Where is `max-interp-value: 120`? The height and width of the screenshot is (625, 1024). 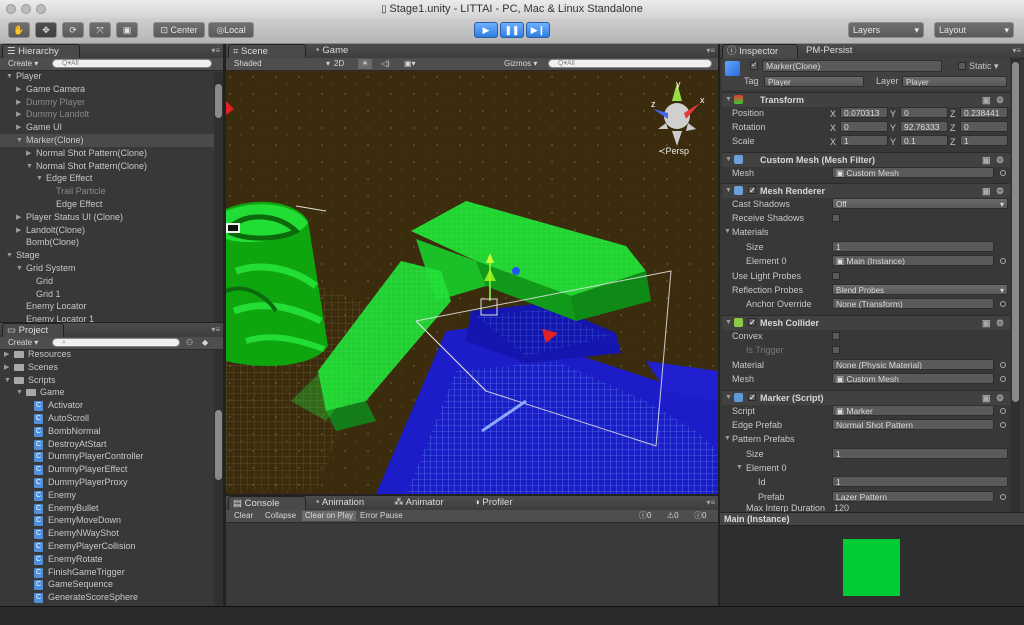 max-interp-value: 120 is located at coordinates (841, 508).